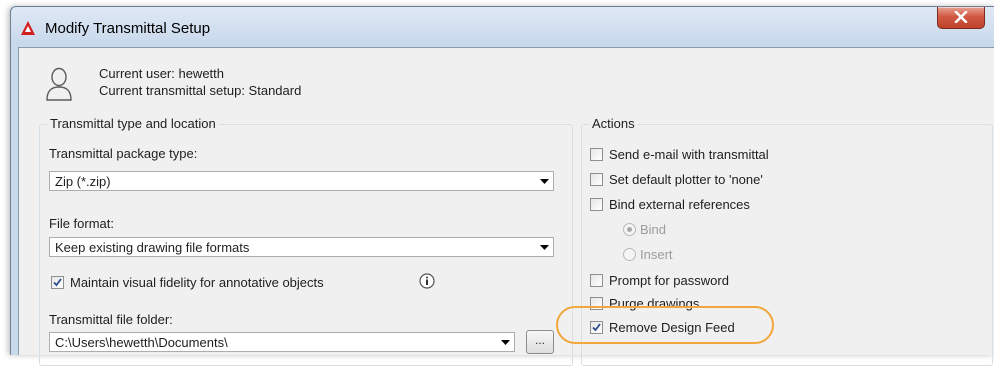  Describe the element at coordinates (152, 247) in the screenshot. I see `file-format-value: Keep existing drawing file formats` at that location.